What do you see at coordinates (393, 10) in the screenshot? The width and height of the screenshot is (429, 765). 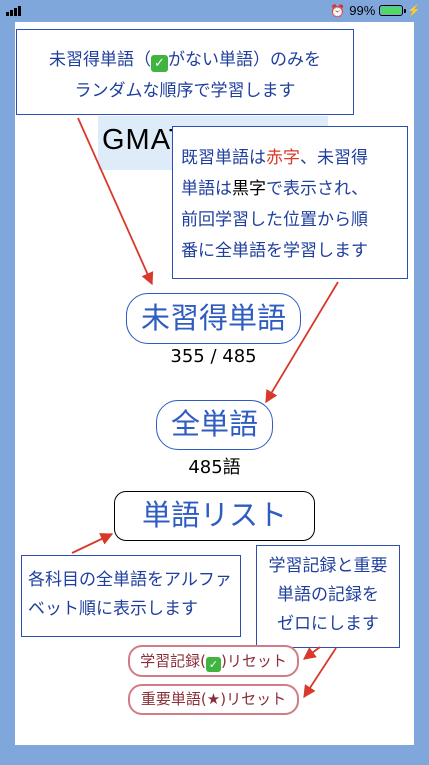 I see `battery-icon` at bounding box center [393, 10].